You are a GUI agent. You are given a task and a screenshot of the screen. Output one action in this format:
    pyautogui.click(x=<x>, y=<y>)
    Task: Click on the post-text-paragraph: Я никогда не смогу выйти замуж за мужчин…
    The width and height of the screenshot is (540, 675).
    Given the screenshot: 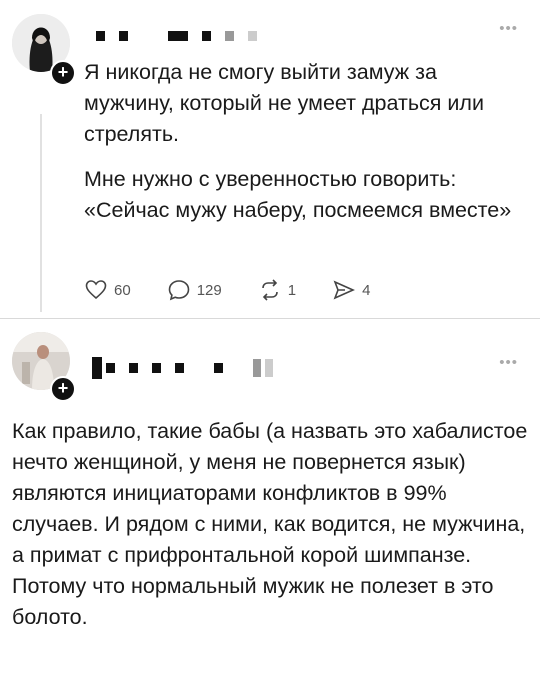 What is the action you would take?
    pyautogui.click(x=284, y=103)
    